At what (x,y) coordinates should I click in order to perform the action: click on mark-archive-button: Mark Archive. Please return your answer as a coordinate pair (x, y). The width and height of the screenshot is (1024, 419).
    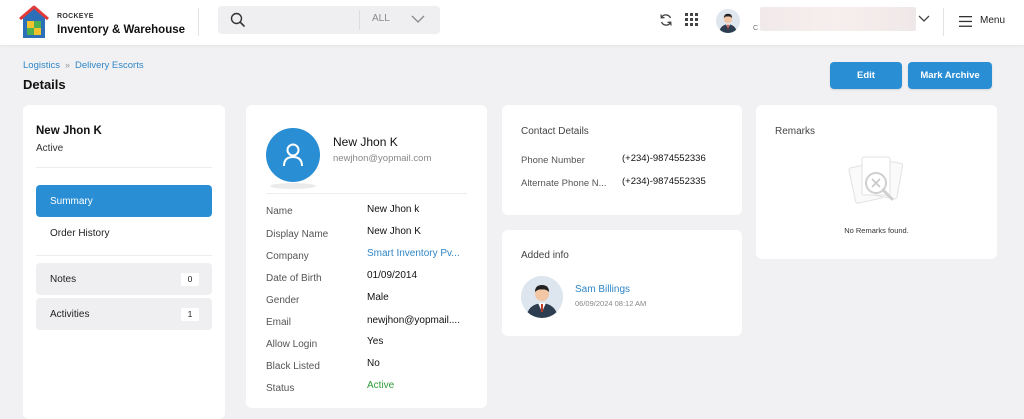
    Looking at the image, I should click on (950, 75).